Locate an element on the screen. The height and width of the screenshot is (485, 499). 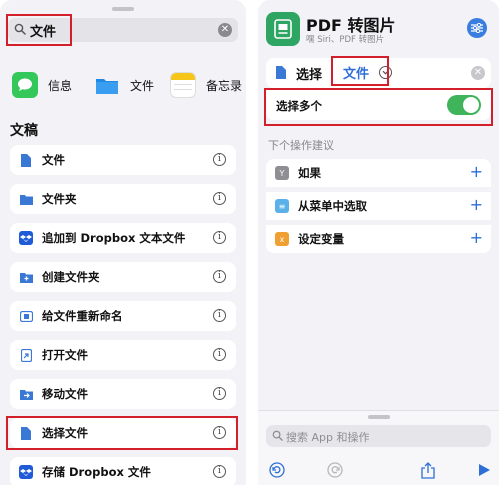
run-button is located at coordinates (484, 470).